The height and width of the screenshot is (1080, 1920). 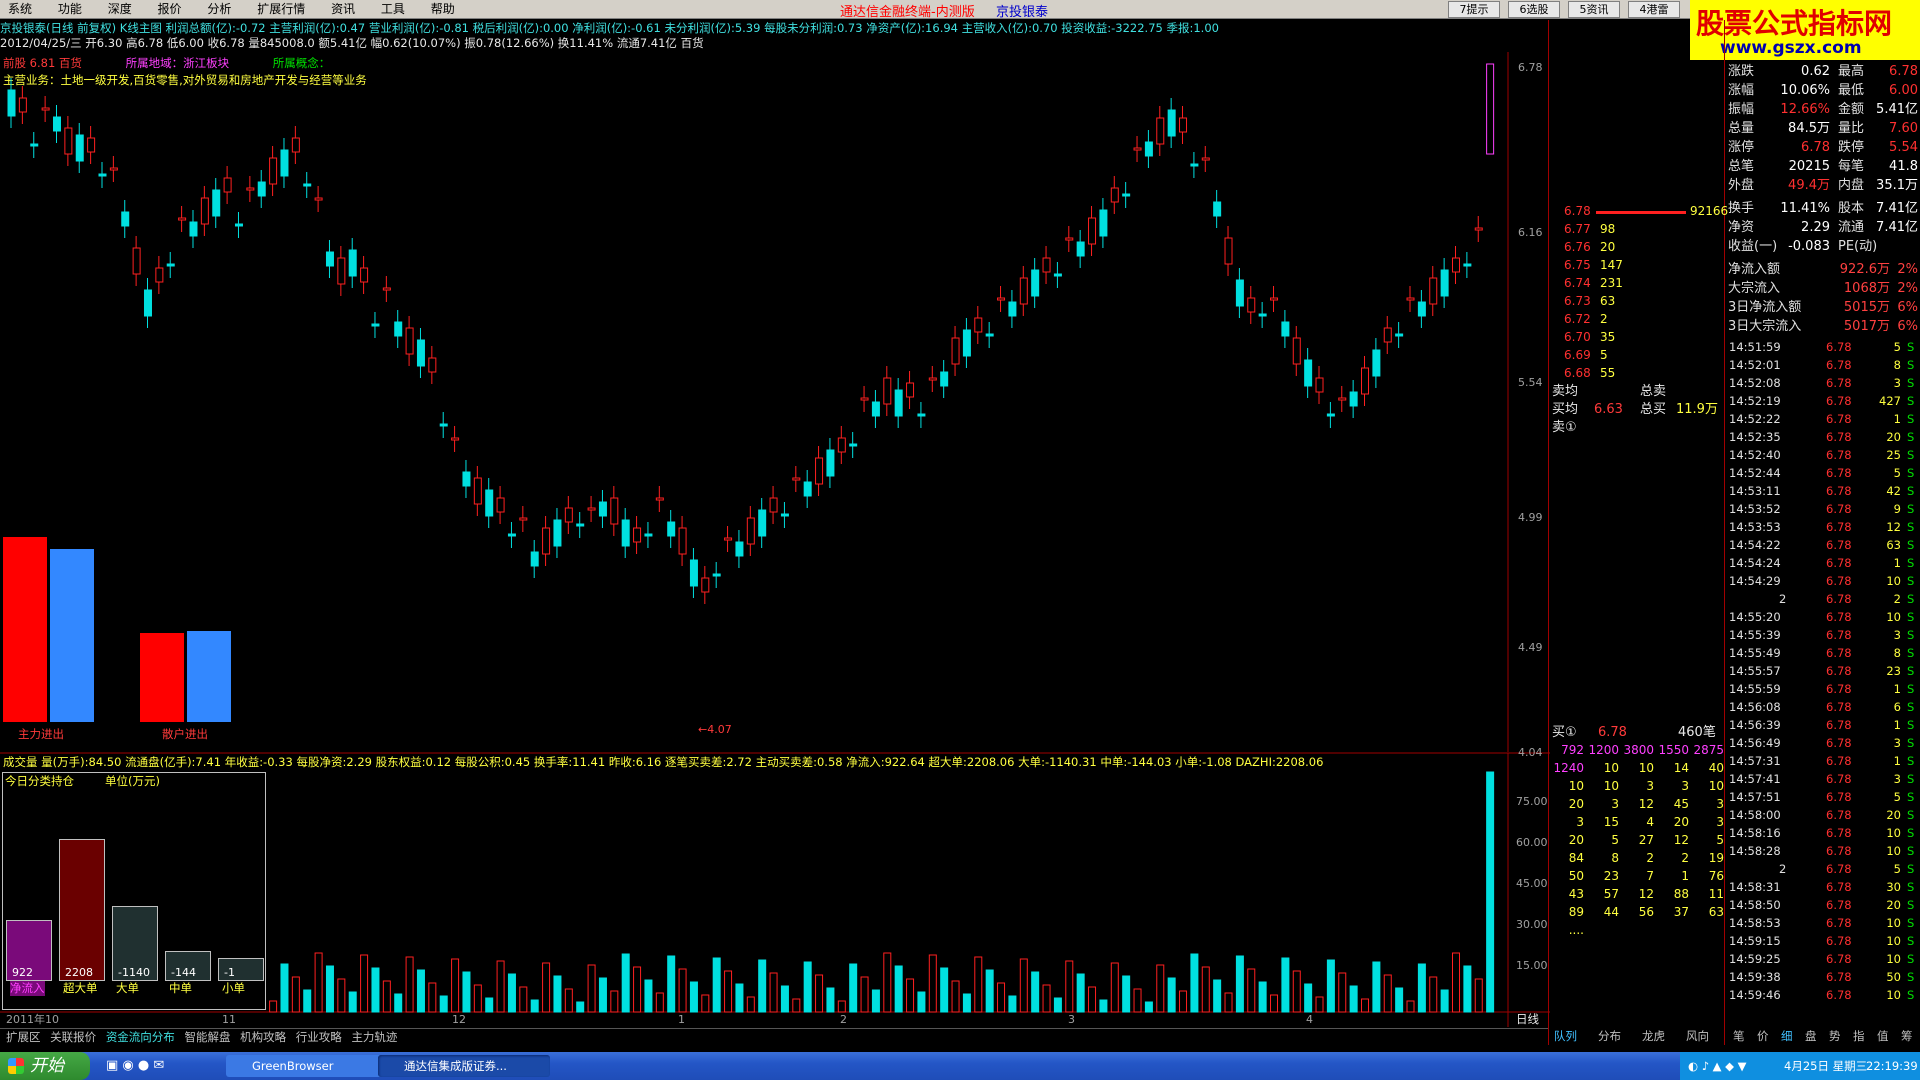 What do you see at coordinates (20, 9) in the screenshot?
I see `menu-system: 系统` at bounding box center [20, 9].